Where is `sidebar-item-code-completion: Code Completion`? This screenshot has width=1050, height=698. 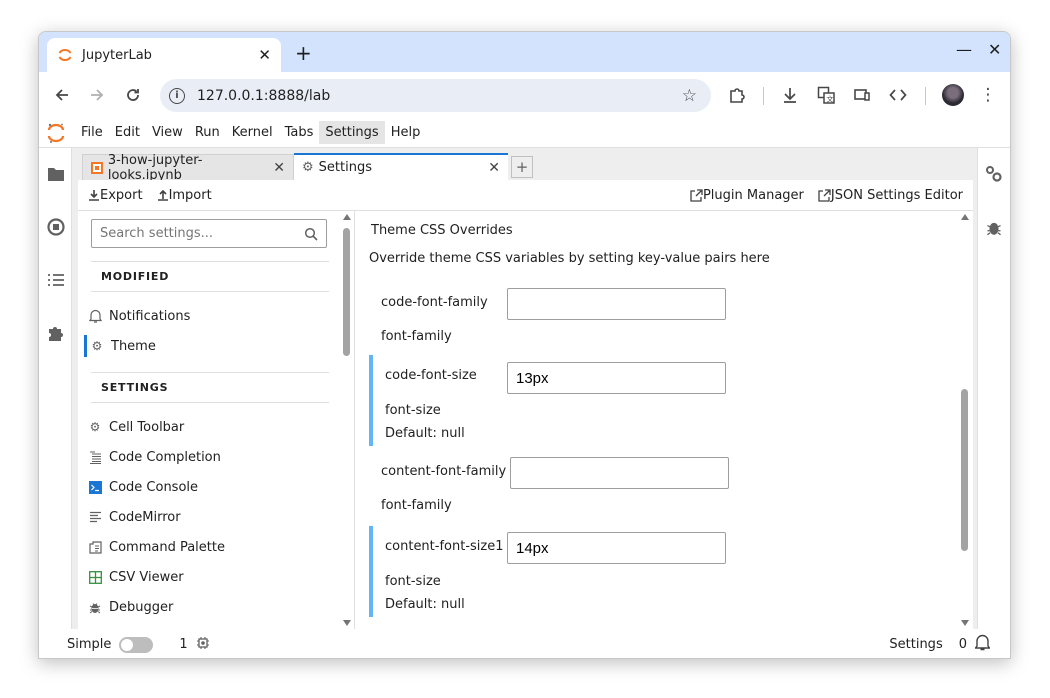
sidebar-item-code-completion: Code Completion is located at coordinates (154, 457).